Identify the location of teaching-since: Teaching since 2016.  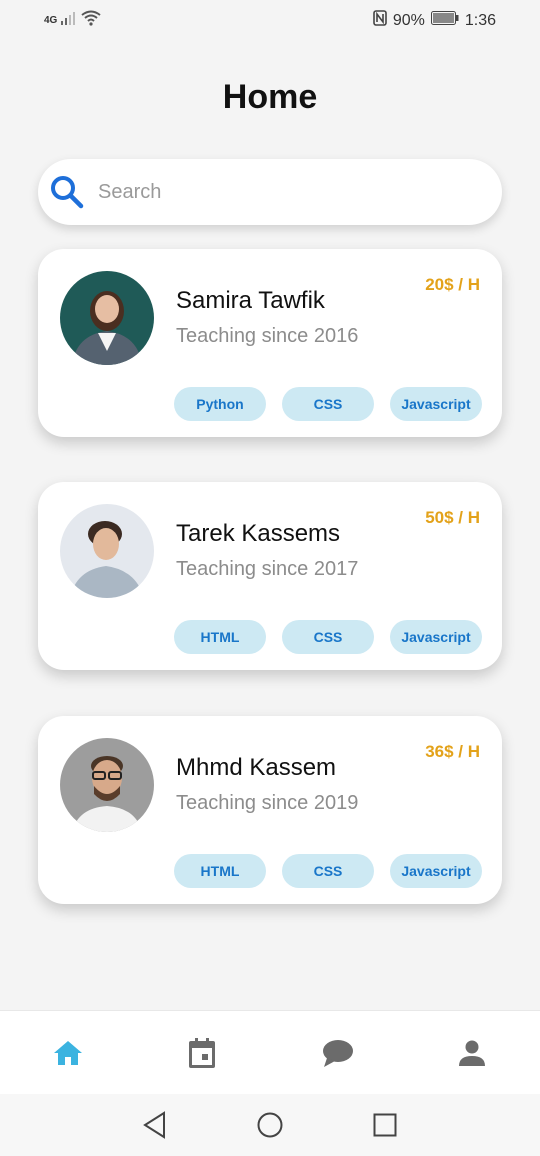
(267, 336).